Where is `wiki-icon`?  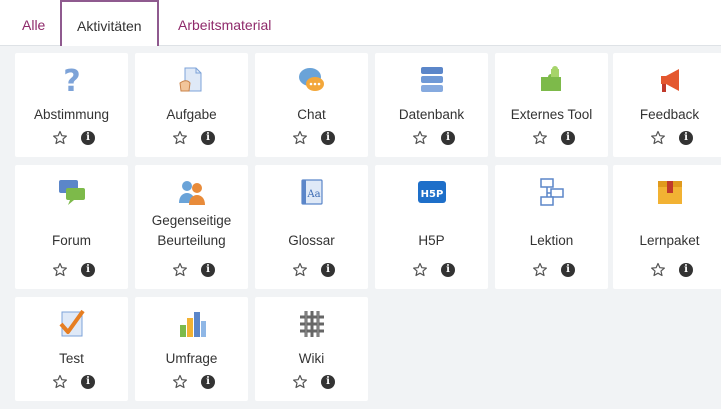 wiki-icon is located at coordinates (311, 324).